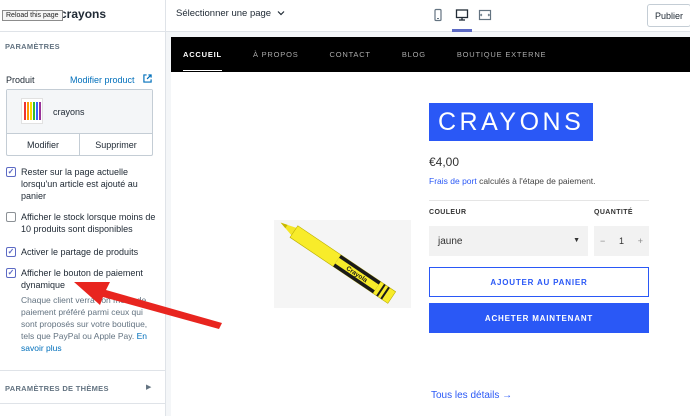 This screenshot has width=690, height=416. Describe the element at coordinates (149, 387) in the screenshot. I see `chevron-right-icon: ▶` at that location.